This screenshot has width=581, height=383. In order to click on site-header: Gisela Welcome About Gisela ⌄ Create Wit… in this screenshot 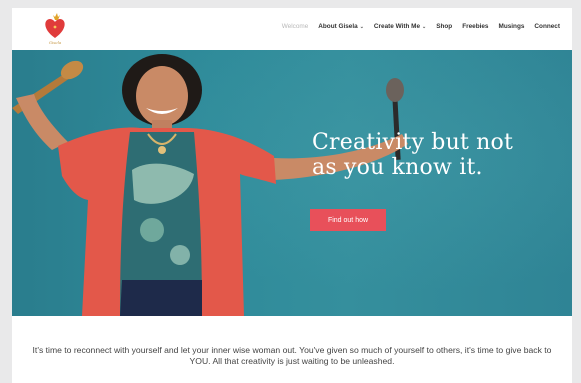, I will do `click(292, 29)`.